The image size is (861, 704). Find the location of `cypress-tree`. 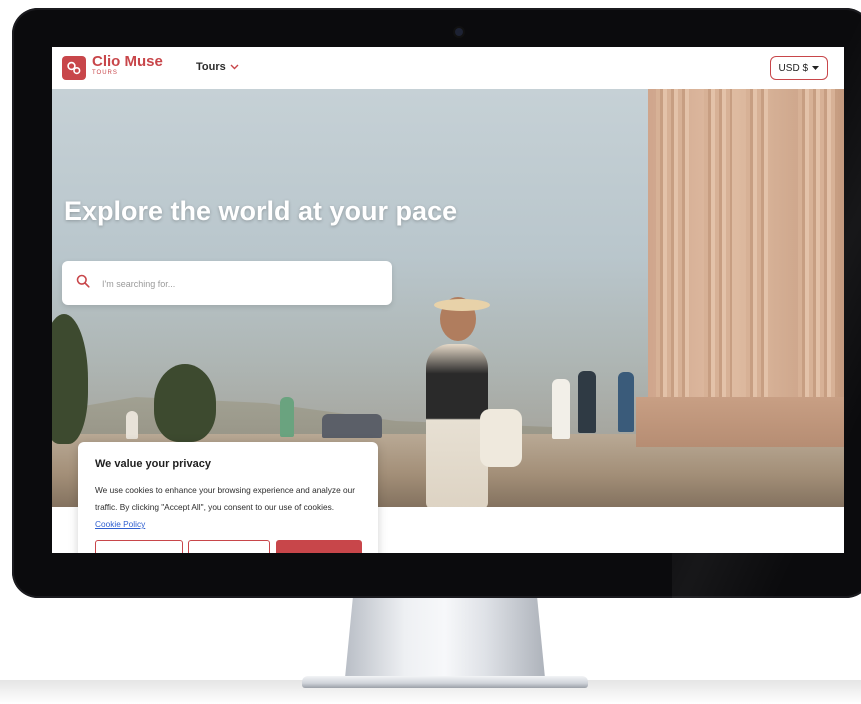

cypress-tree is located at coordinates (70, 379).